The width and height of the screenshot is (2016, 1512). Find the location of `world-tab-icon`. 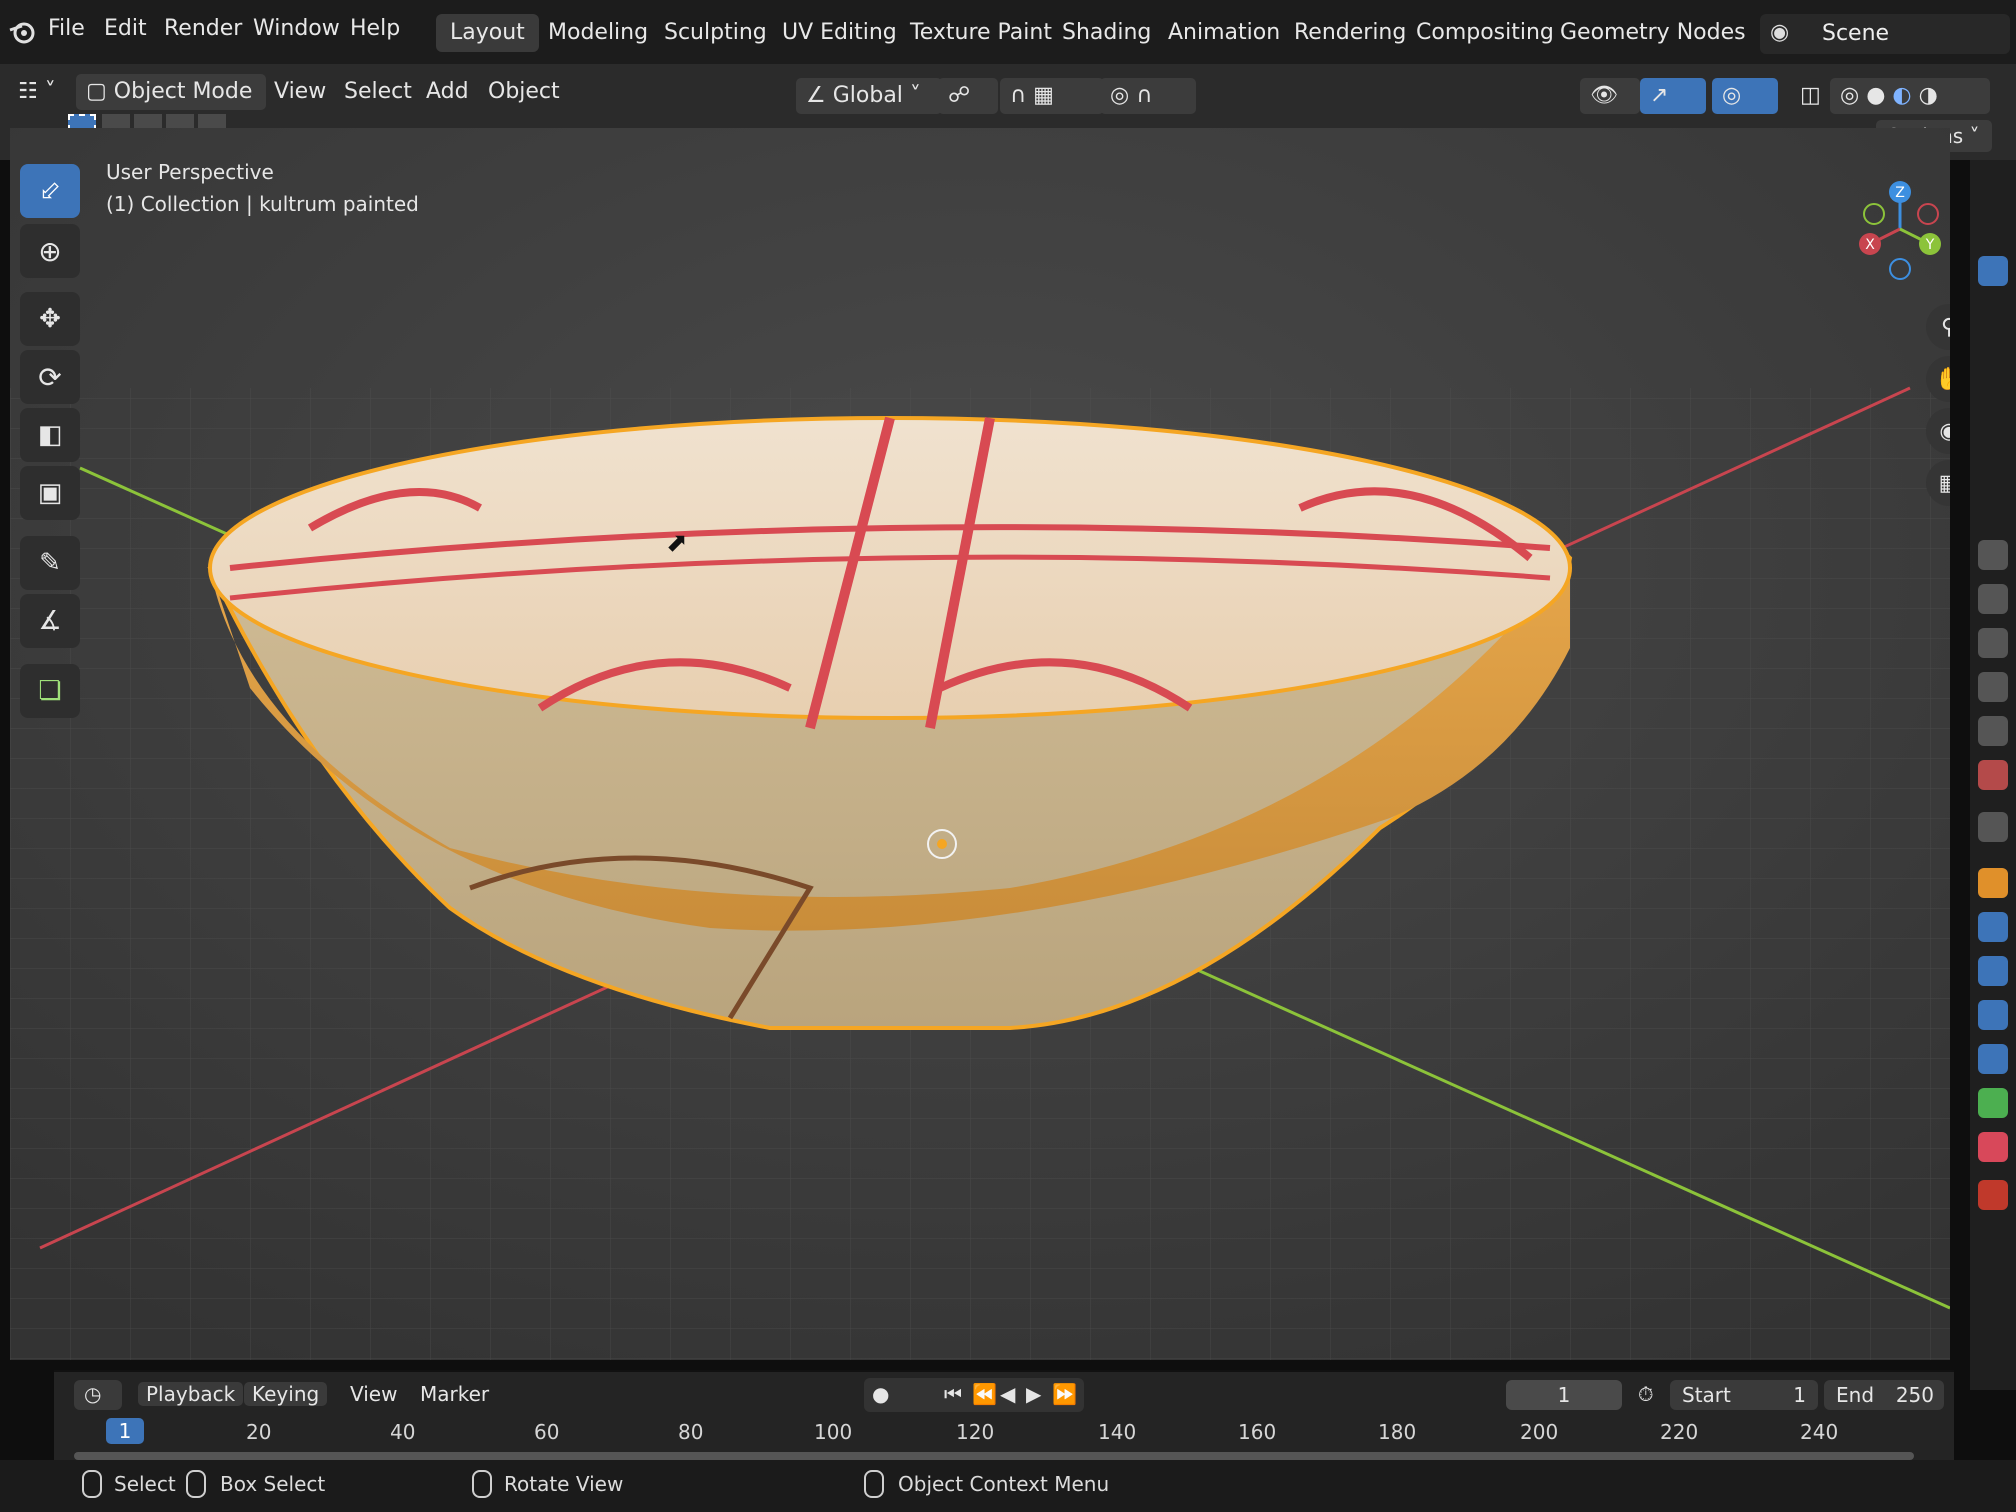

world-tab-icon is located at coordinates (1993, 775).